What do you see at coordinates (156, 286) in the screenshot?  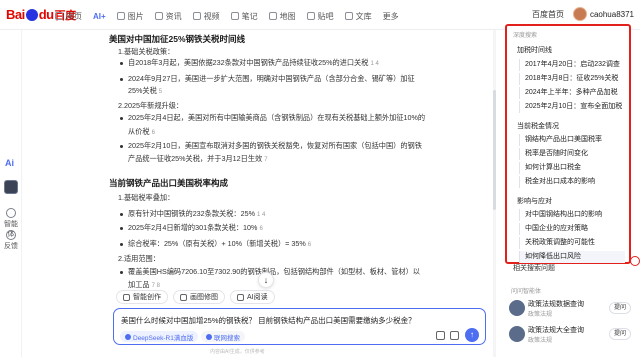 I see `citation-ref: 7 8` at bounding box center [156, 286].